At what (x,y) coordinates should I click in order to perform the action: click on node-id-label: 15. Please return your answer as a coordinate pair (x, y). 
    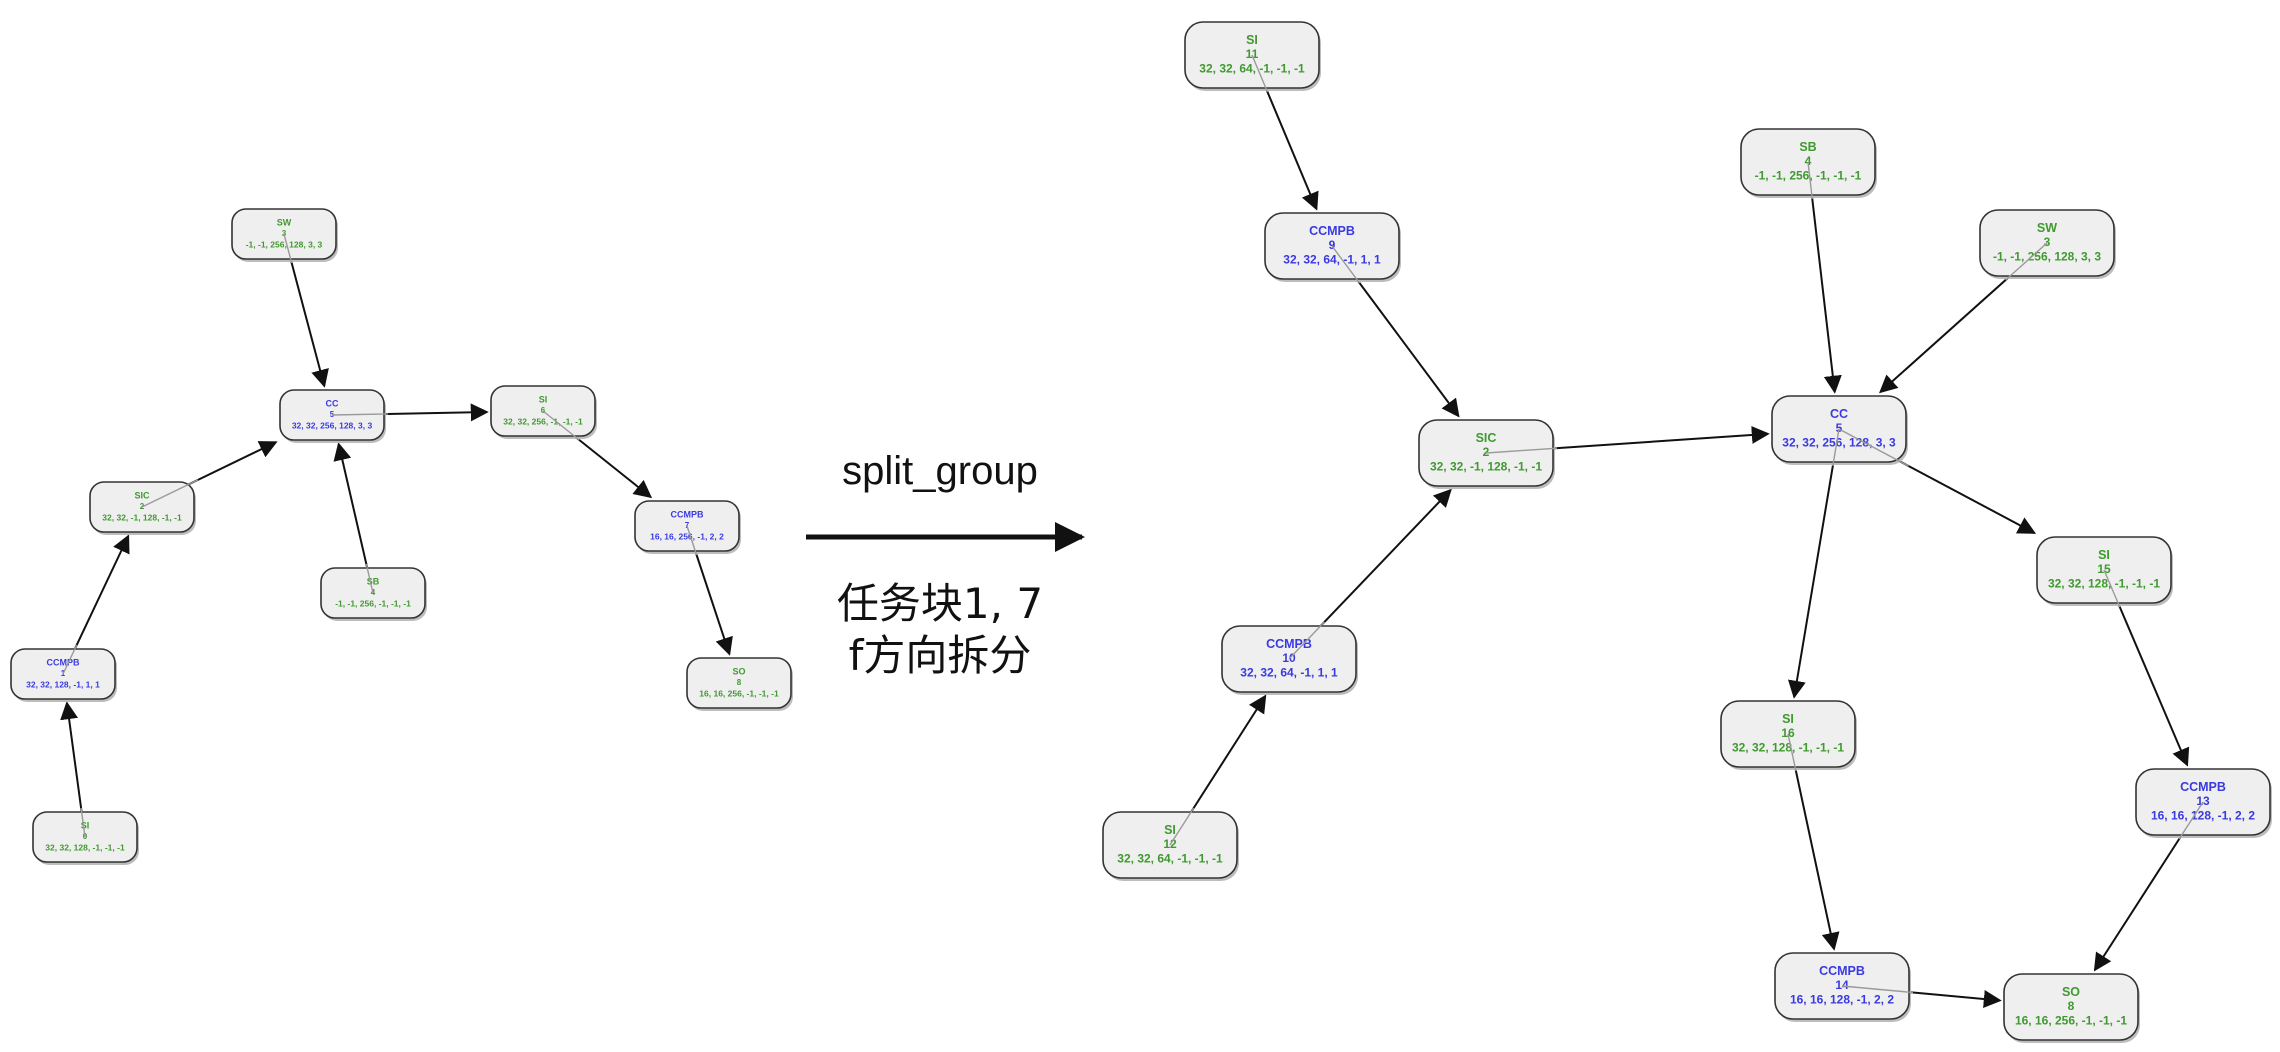
    Looking at the image, I should click on (2104, 569).